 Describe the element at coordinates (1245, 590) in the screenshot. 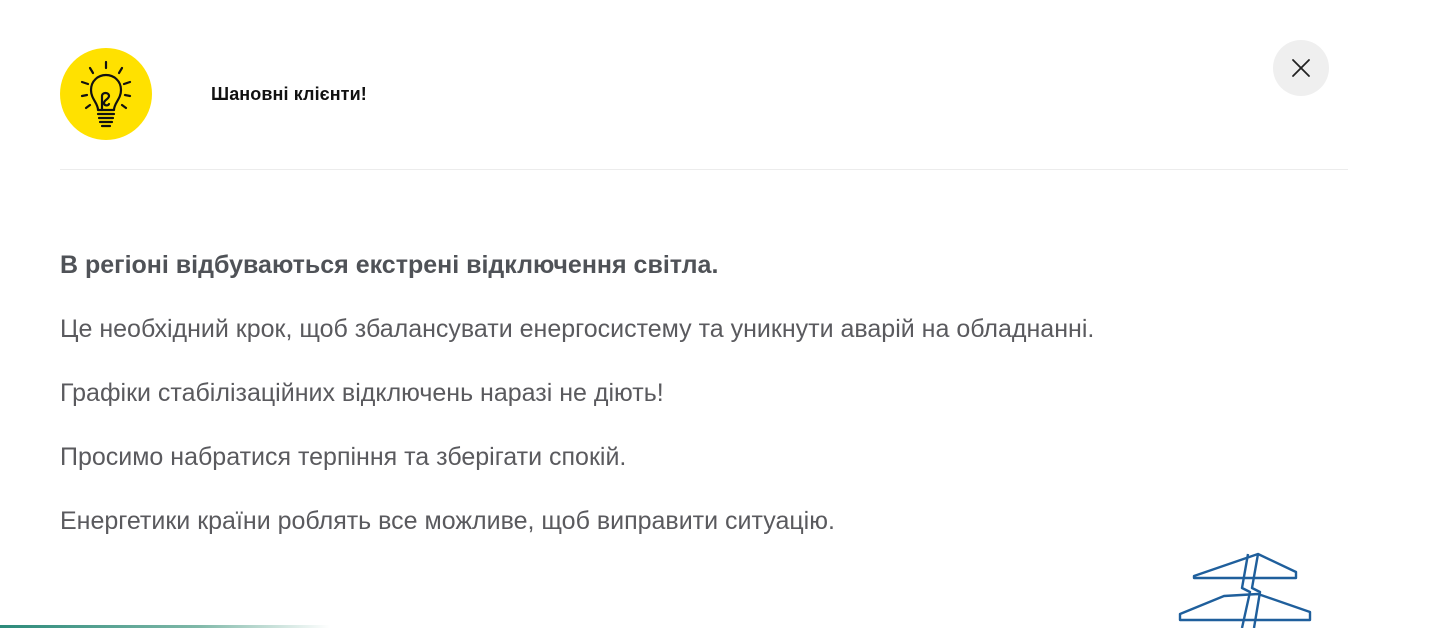

I see `power-pylon-icon` at that location.